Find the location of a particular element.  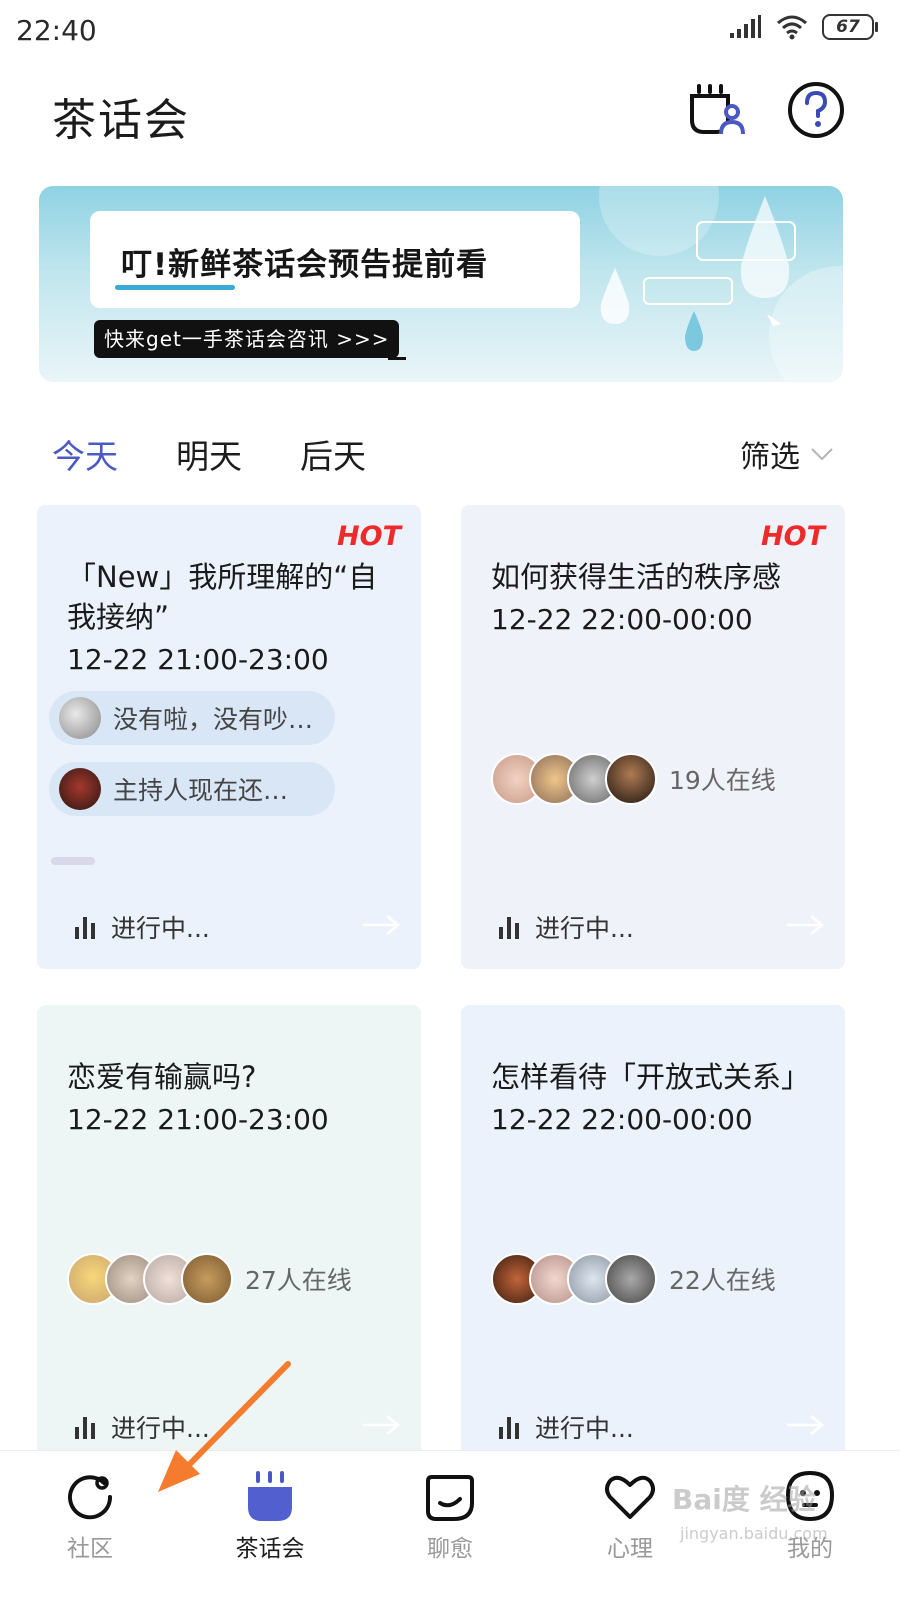

nav-label: 聊愈 is located at coordinates (450, 1549).